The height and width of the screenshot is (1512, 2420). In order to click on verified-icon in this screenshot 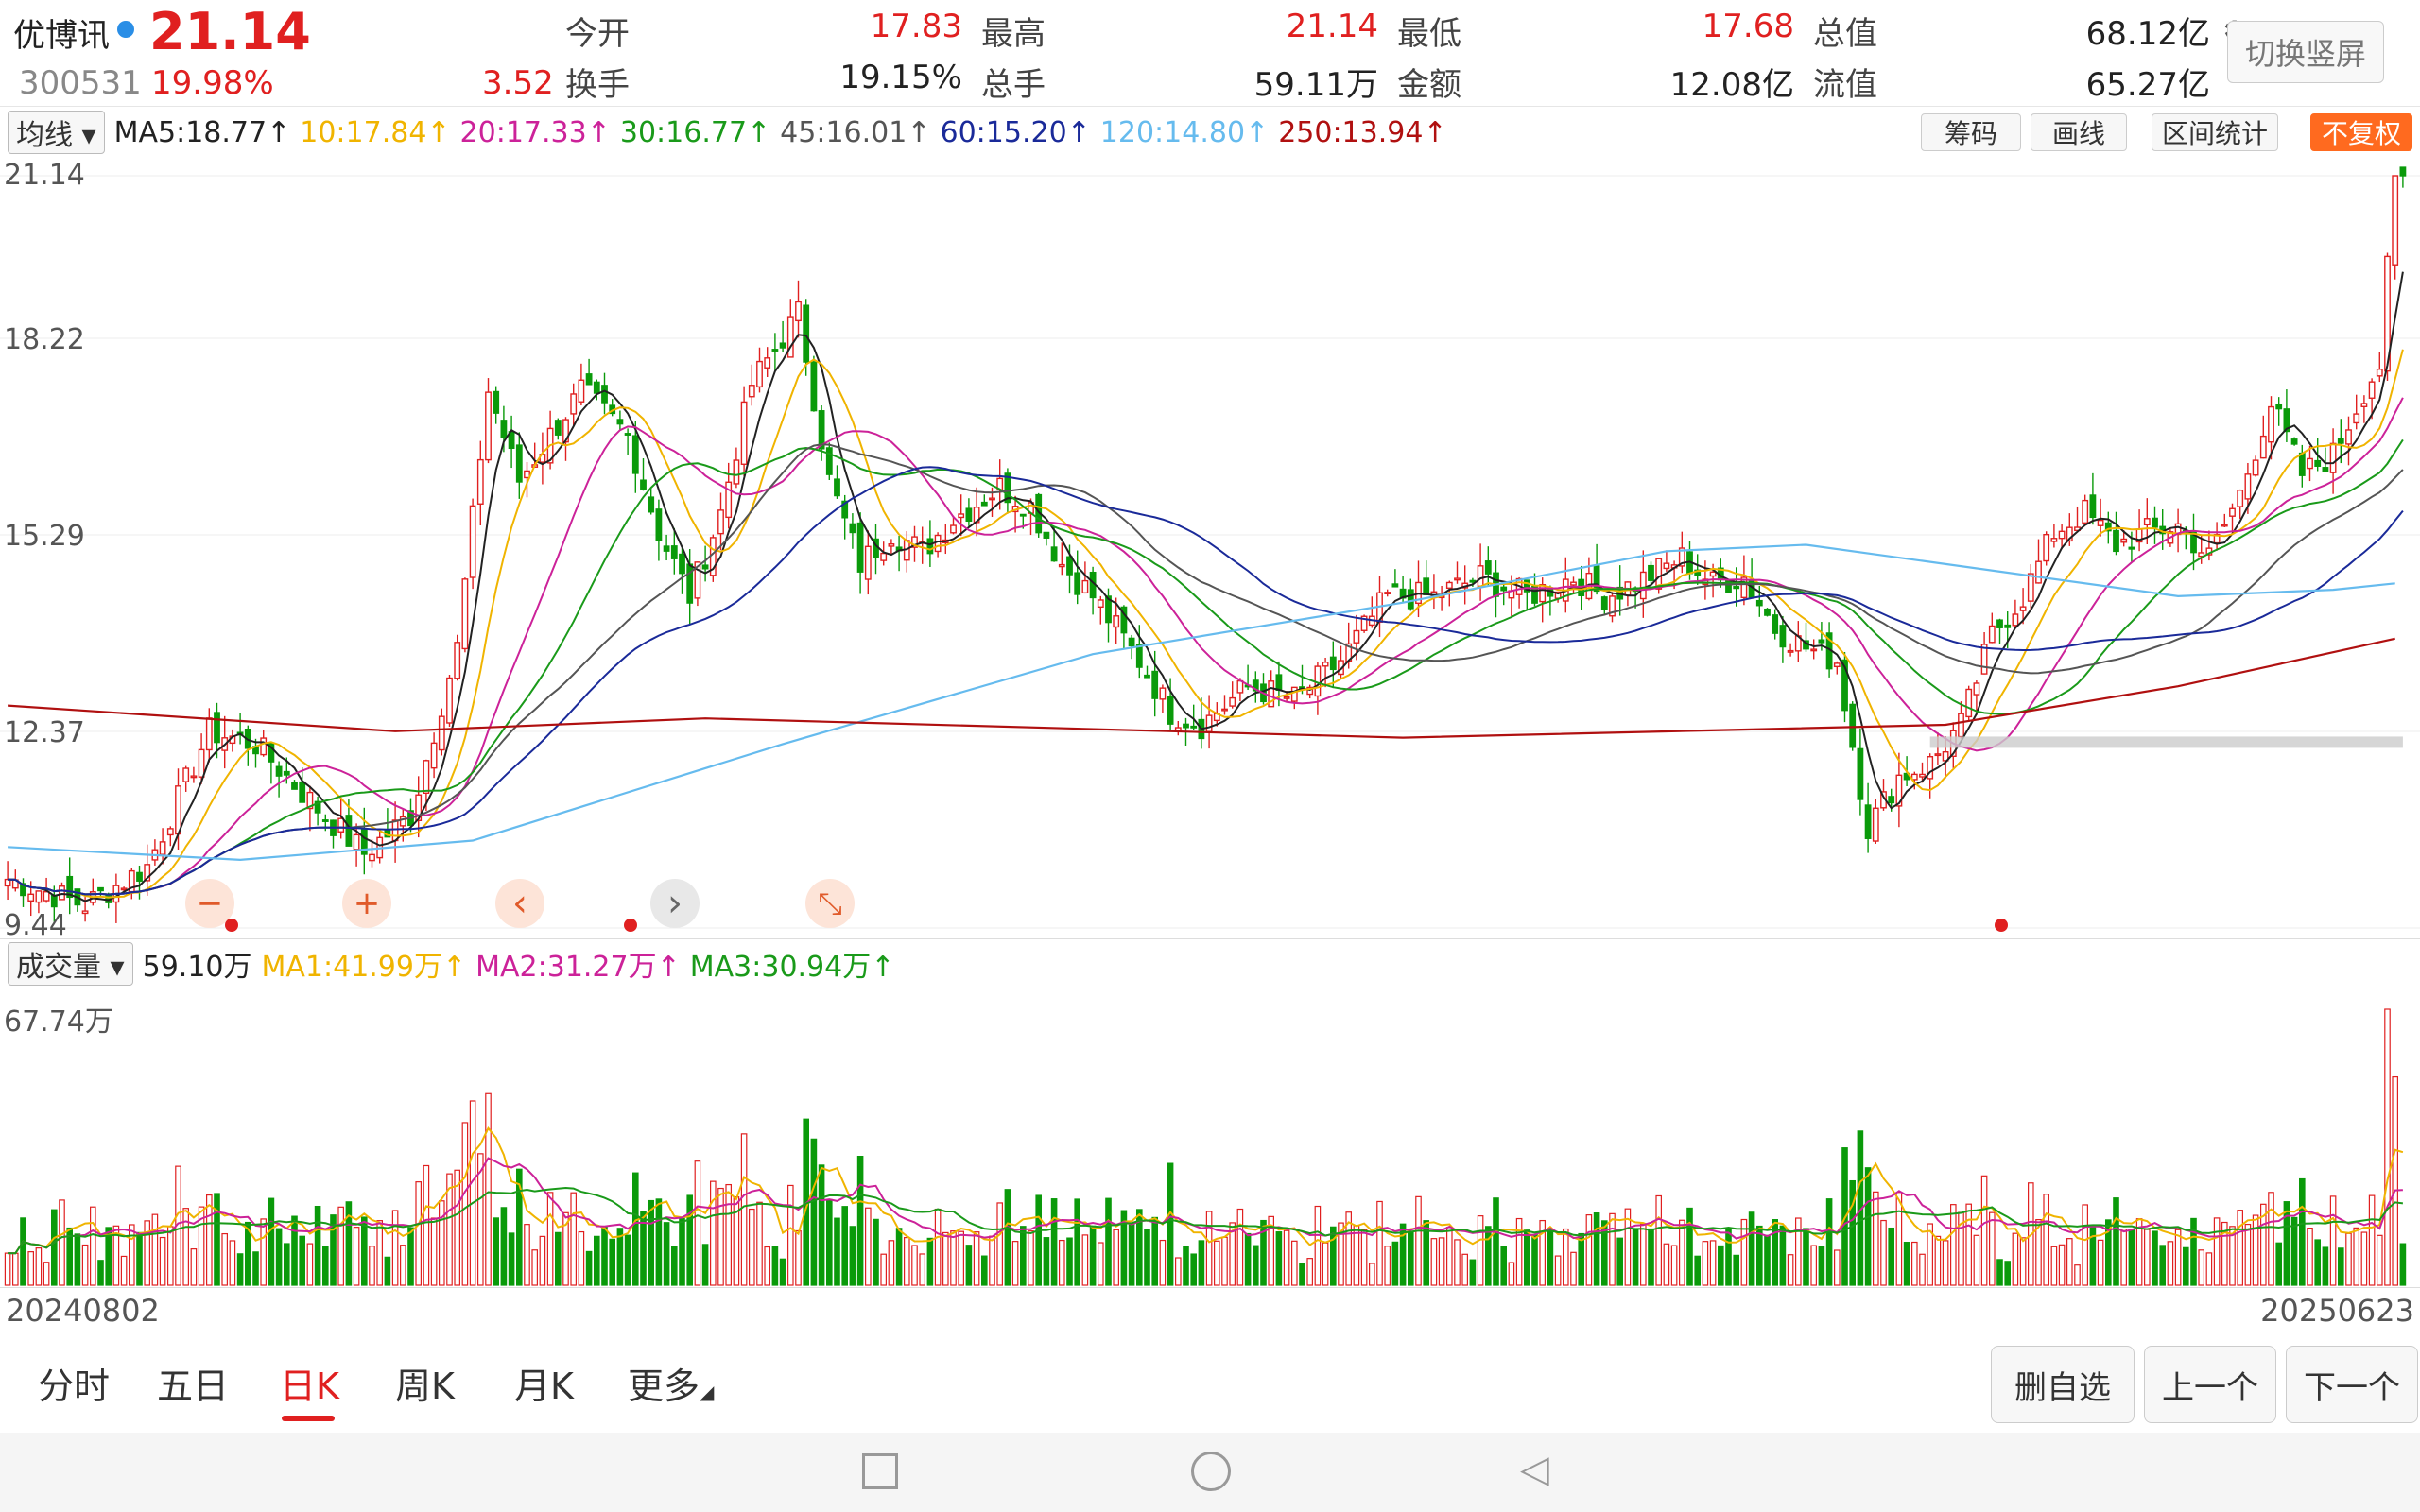, I will do `click(125, 29)`.